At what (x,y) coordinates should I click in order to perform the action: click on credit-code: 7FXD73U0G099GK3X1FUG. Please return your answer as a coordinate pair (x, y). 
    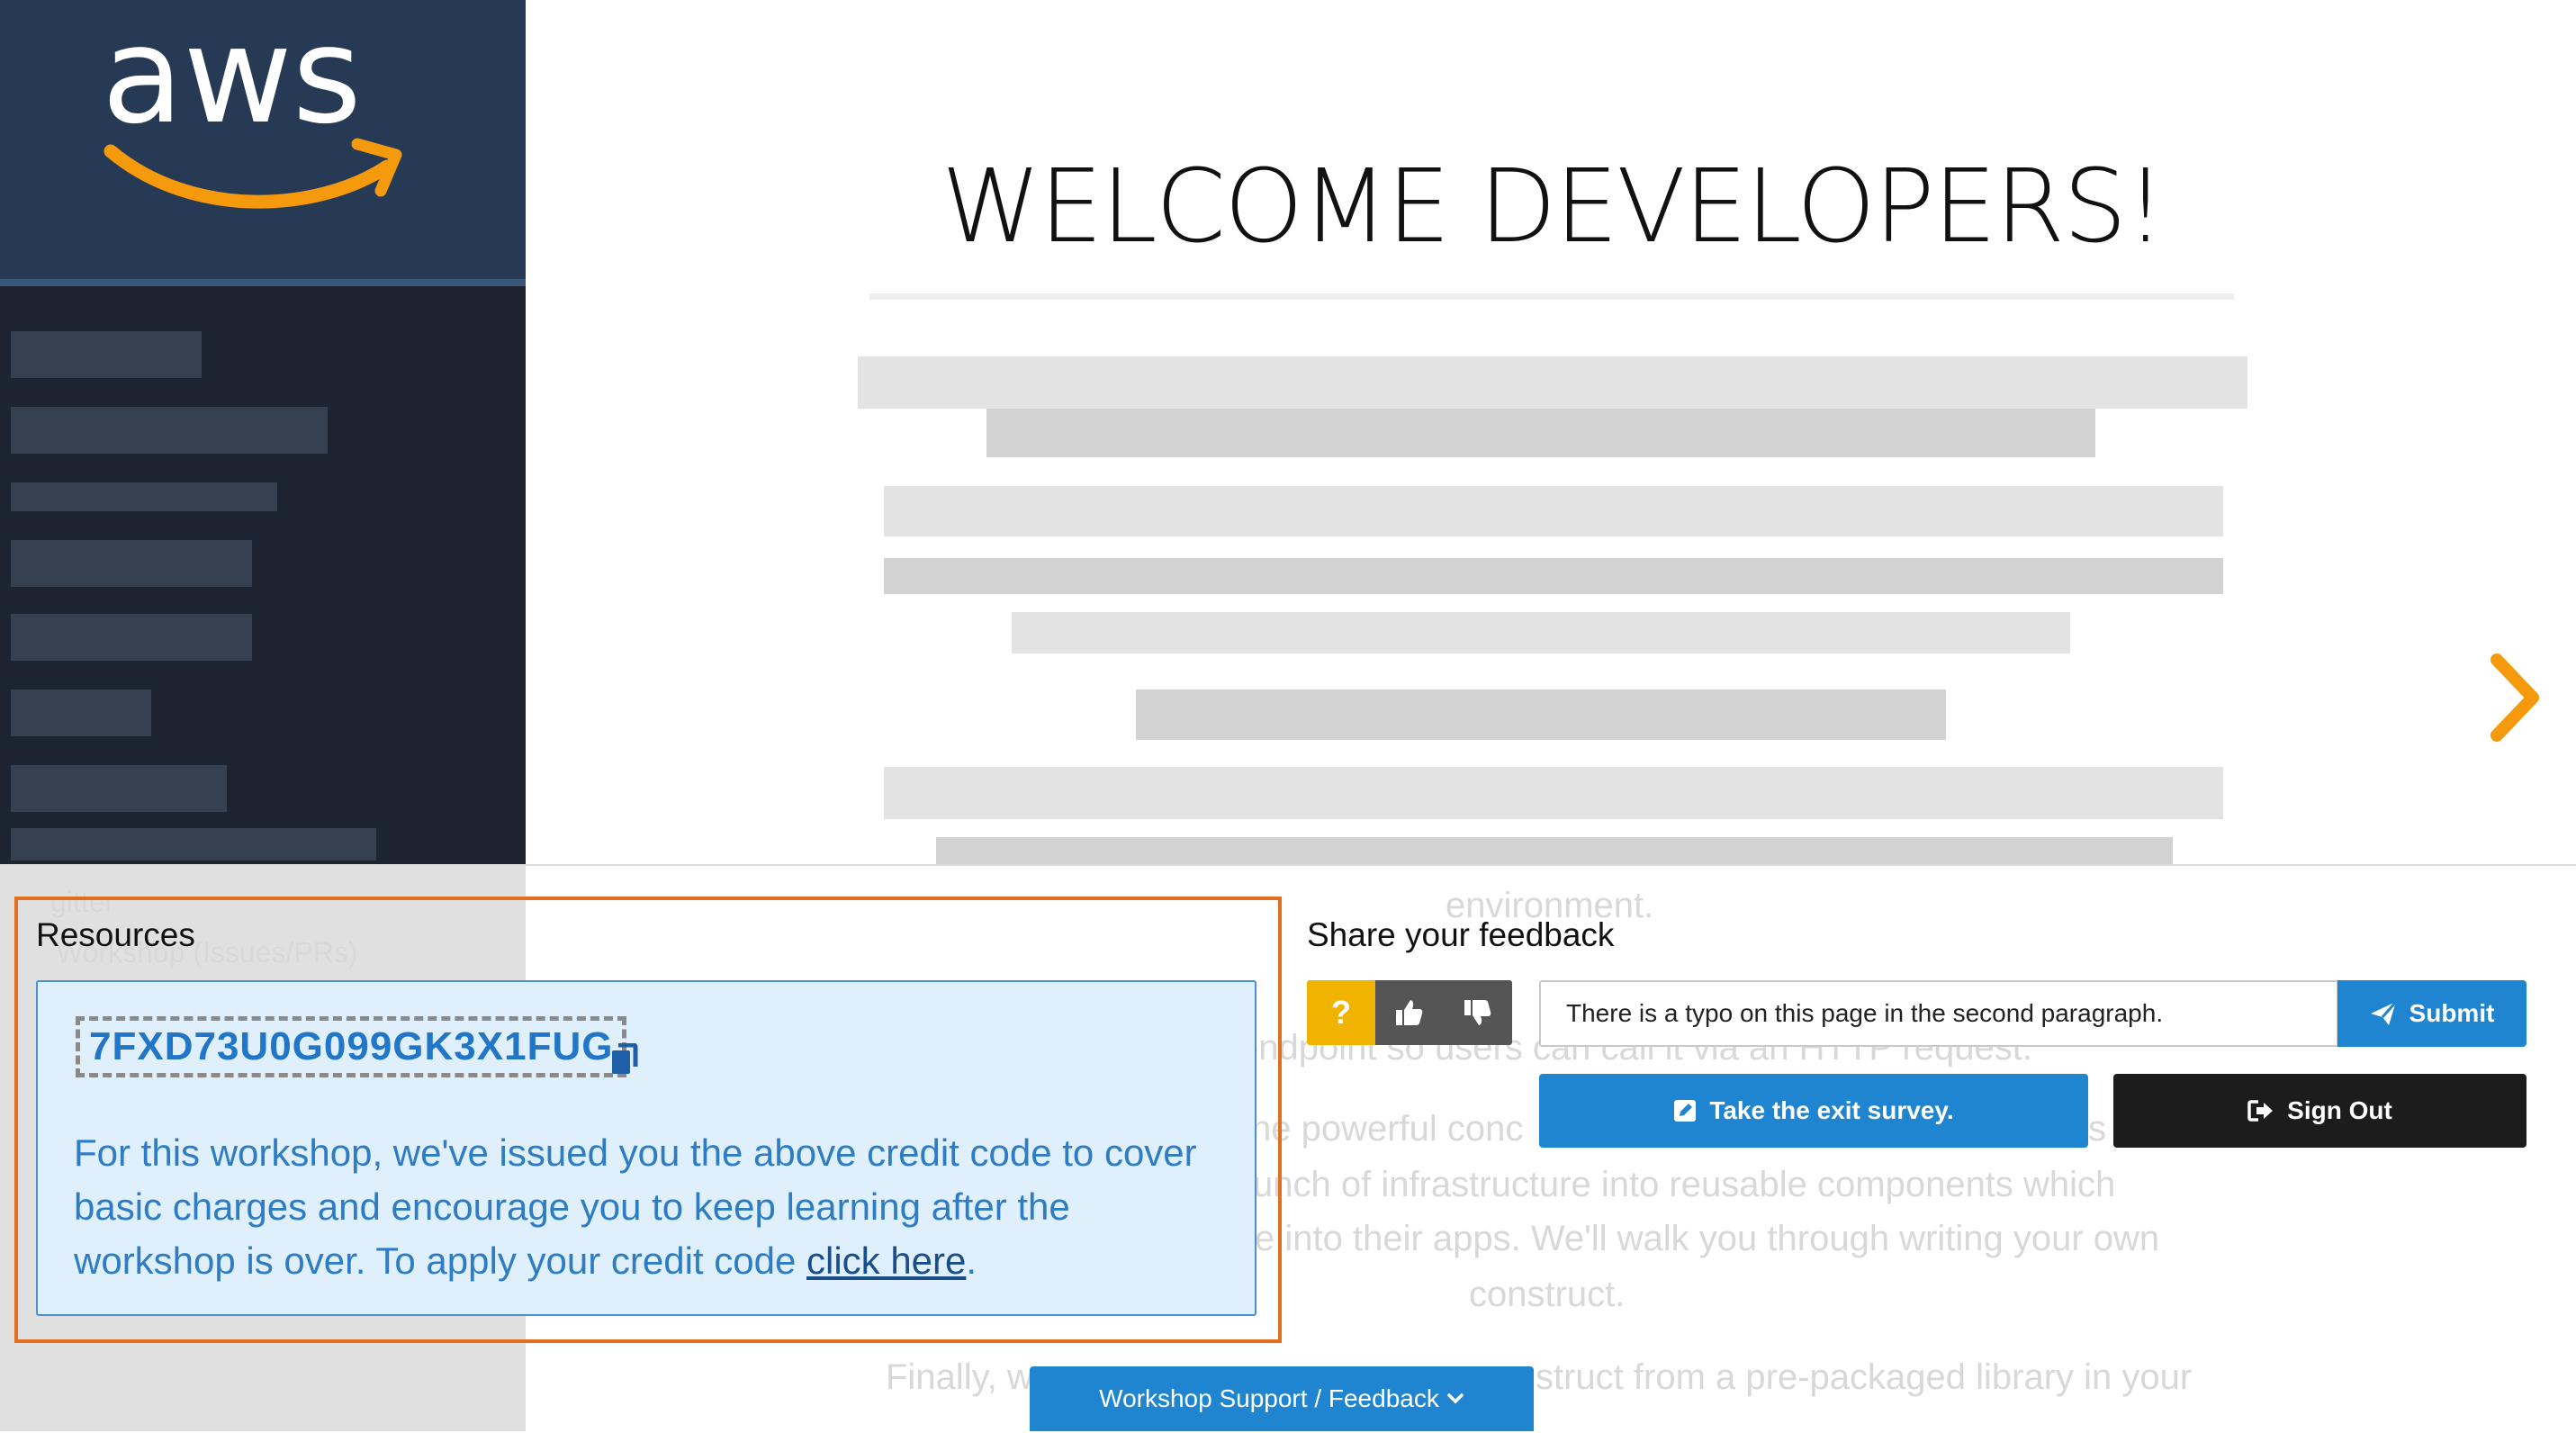
    Looking at the image, I should click on (351, 1047).